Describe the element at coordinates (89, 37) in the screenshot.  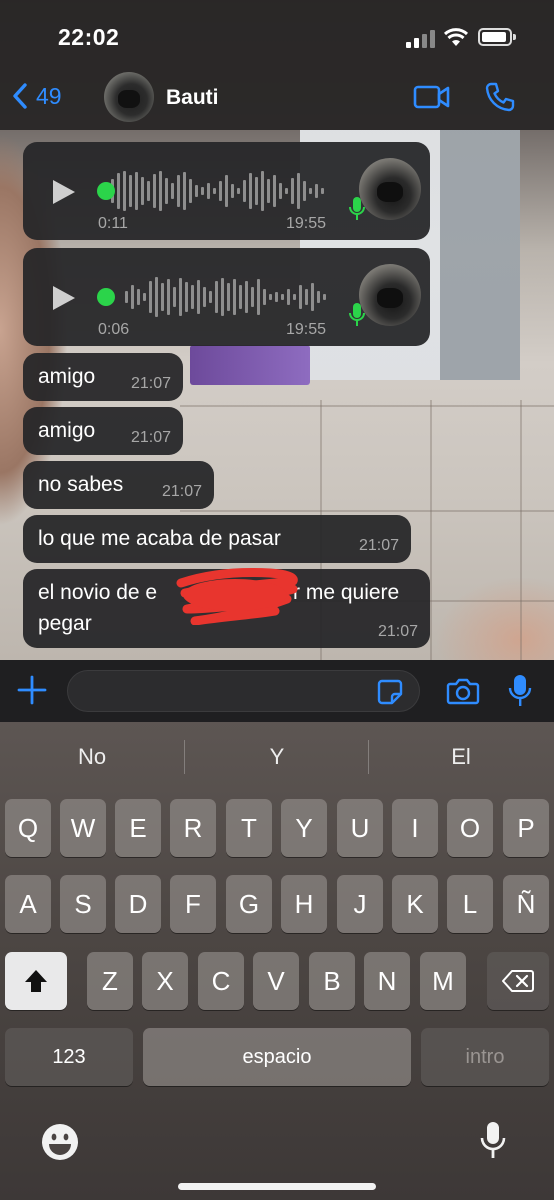
I see `status-time: 22:02` at that location.